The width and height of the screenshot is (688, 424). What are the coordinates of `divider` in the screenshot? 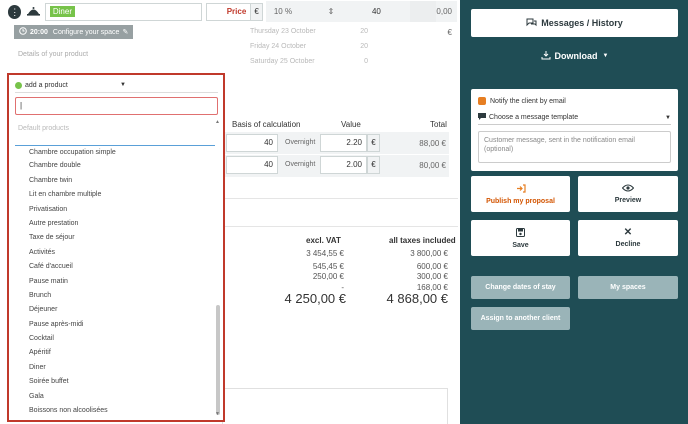 It's located at (340, 226).